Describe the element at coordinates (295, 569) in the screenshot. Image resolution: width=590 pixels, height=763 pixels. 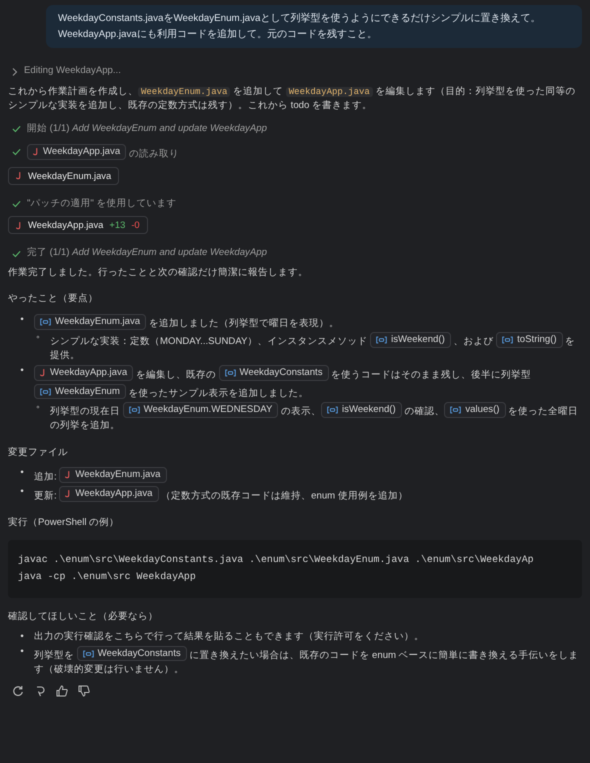
I see `code-block: javac .\enum\src\WeekdayConstants.java .\enum\src\WeekdayEnum.java .\enum\src\WeekdayAp java -cp .\enum\src WeekdayApp` at that location.